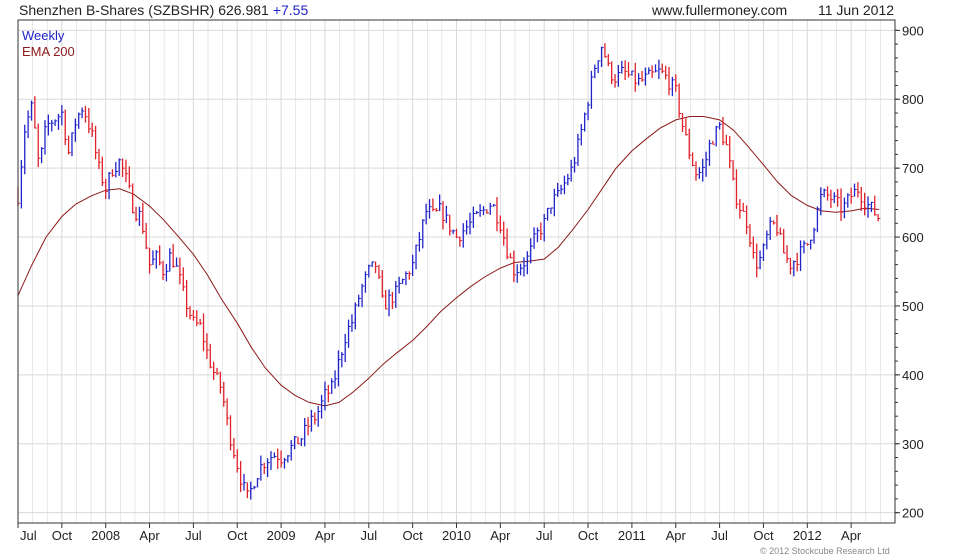 The width and height of the screenshot is (980, 560). I want to click on y-tick-label: 200, so click(913, 513).